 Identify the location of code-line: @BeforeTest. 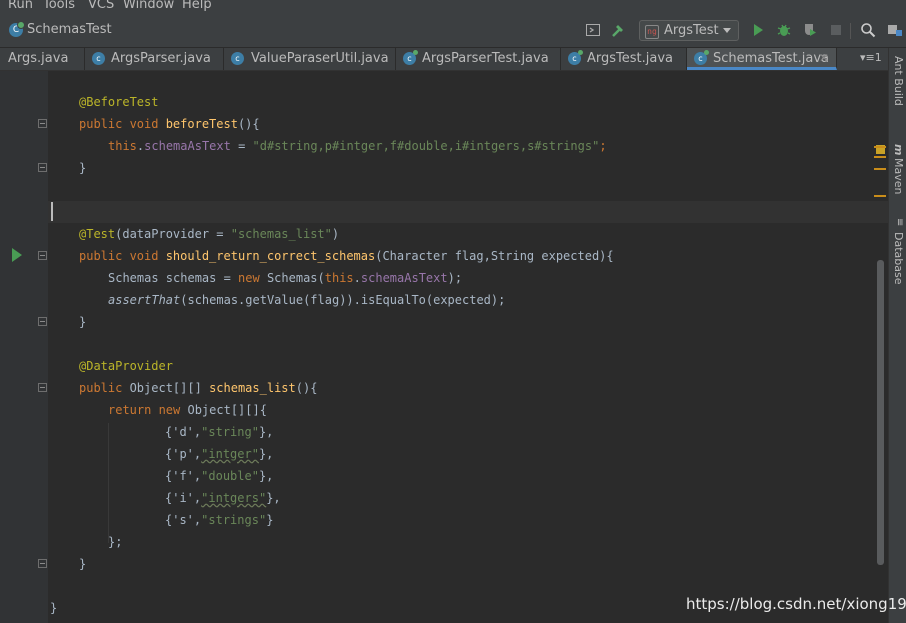
(119, 102).